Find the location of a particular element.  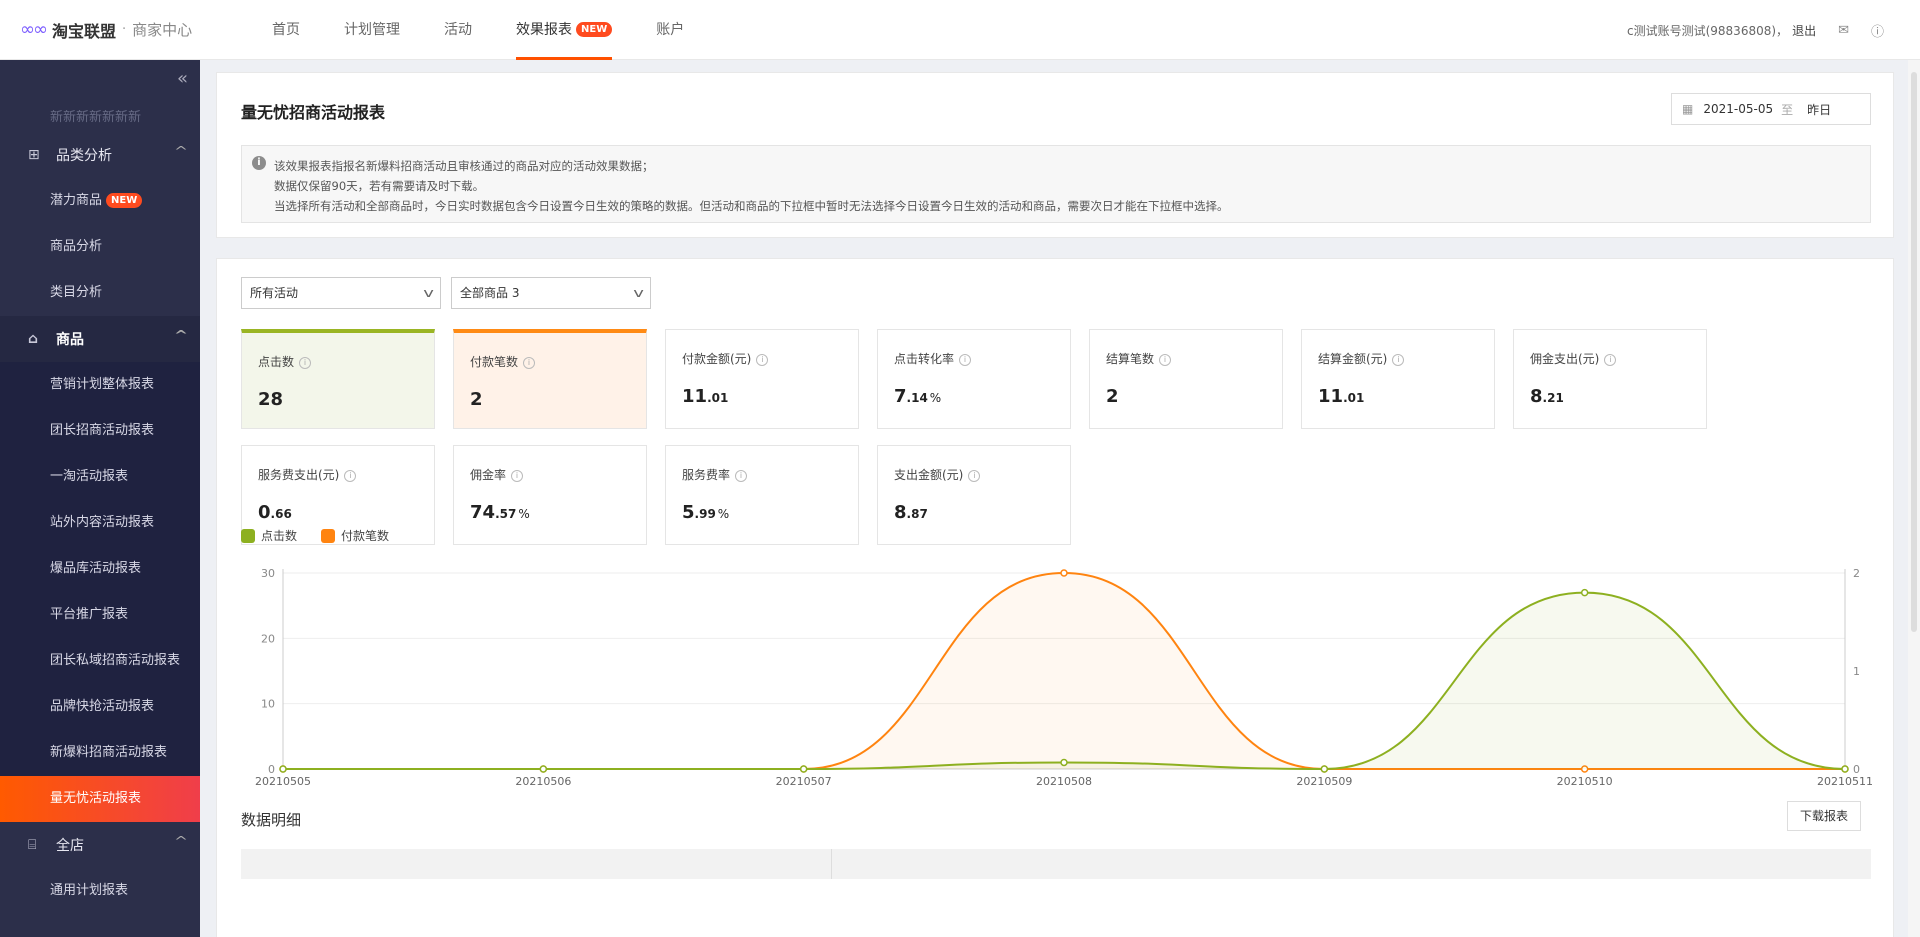

kpi-card: 服务费率 i 5.99% is located at coordinates (762, 495).